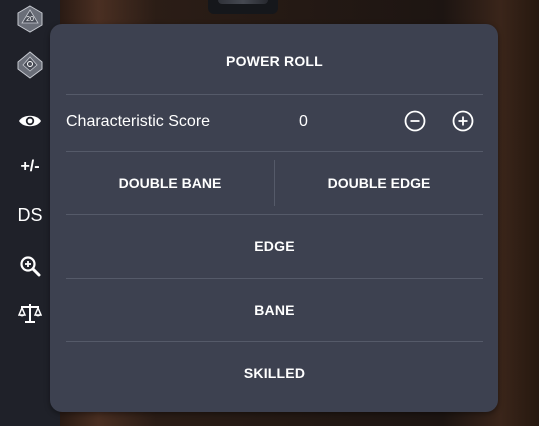 The width and height of the screenshot is (539, 426). What do you see at coordinates (30, 266) in the screenshot?
I see `zoom-in-icon` at bounding box center [30, 266].